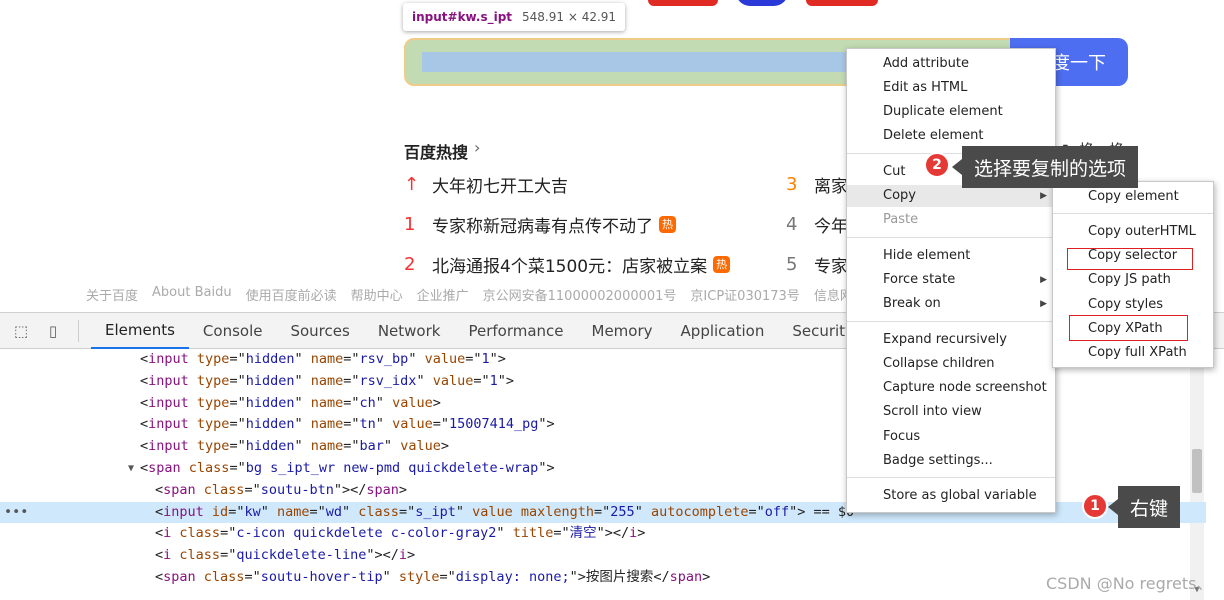 The width and height of the screenshot is (1224, 600). Describe the element at coordinates (53, 331) in the screenshot. I see `device-toolbar-icon: ▯` at that location.